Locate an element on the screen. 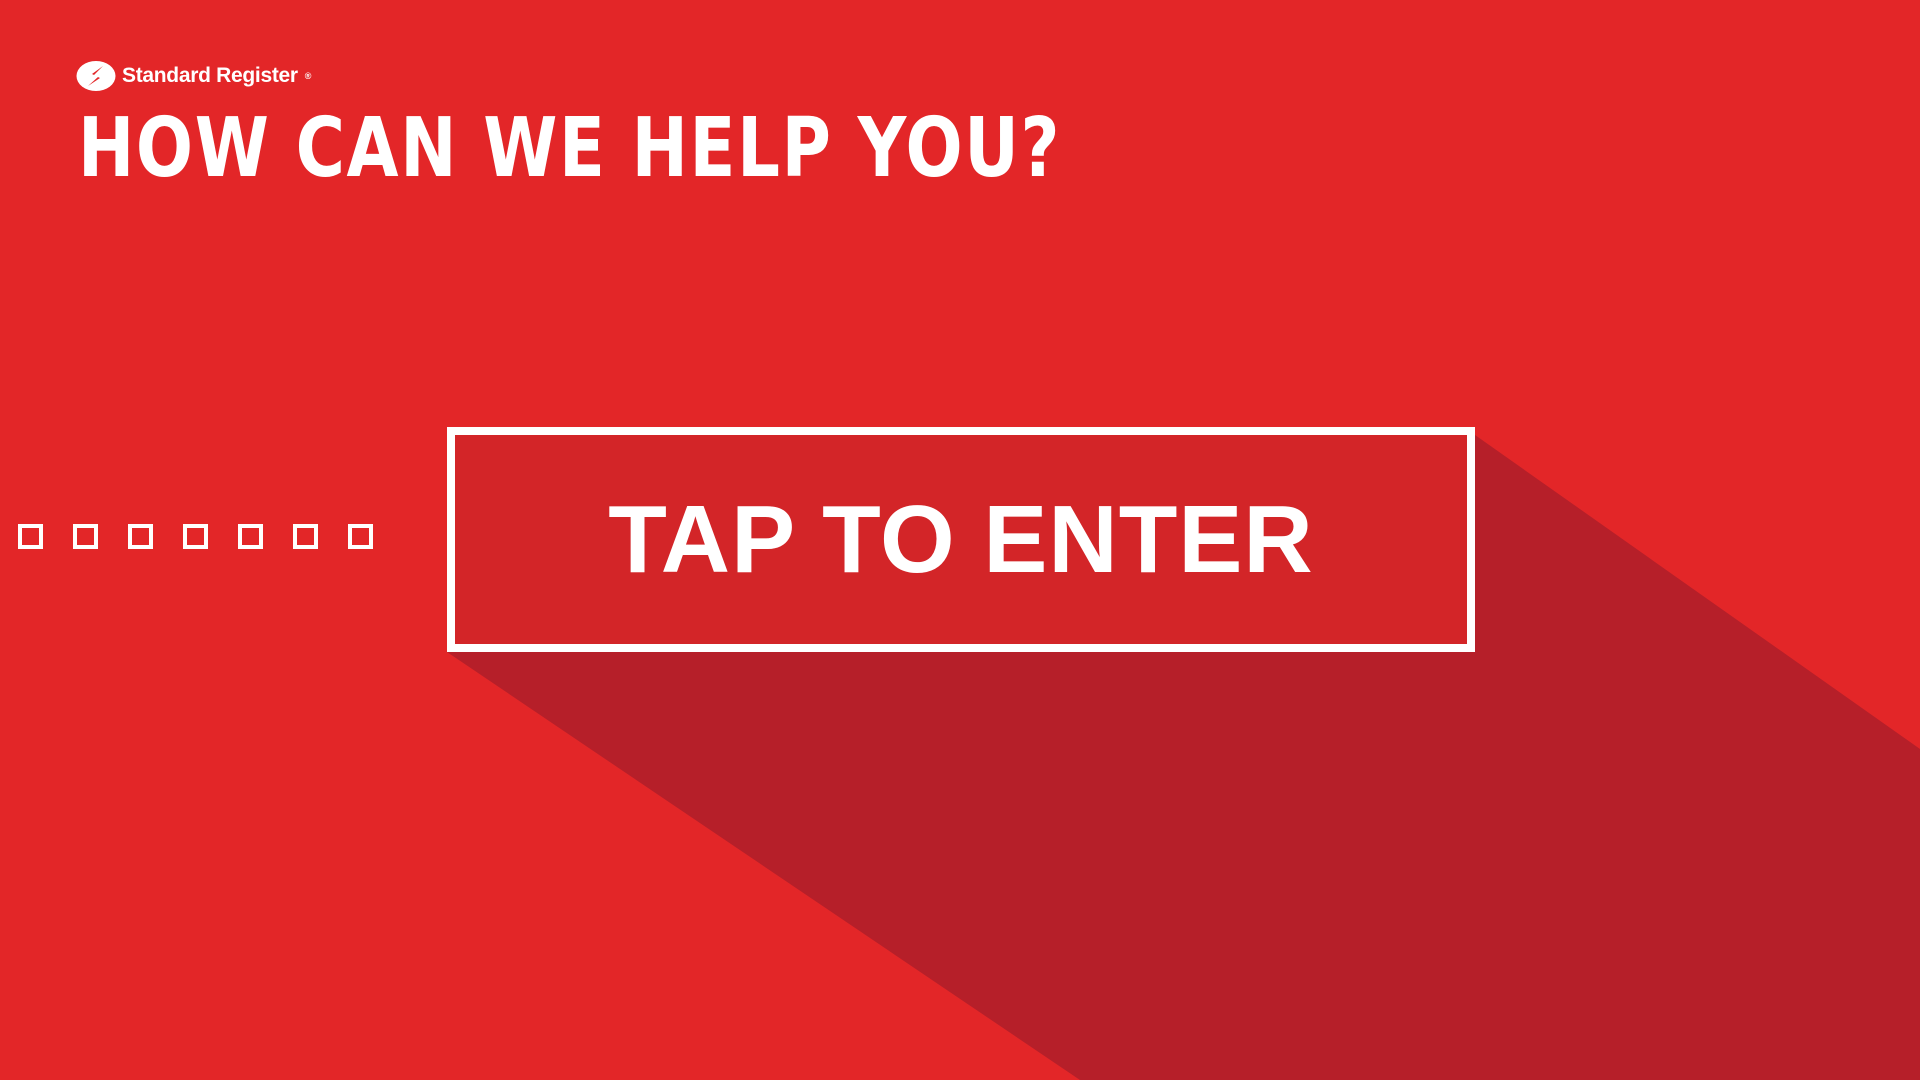  tap-to-enter-label: TAP TO ENTER is located at coordinates (961, 539).